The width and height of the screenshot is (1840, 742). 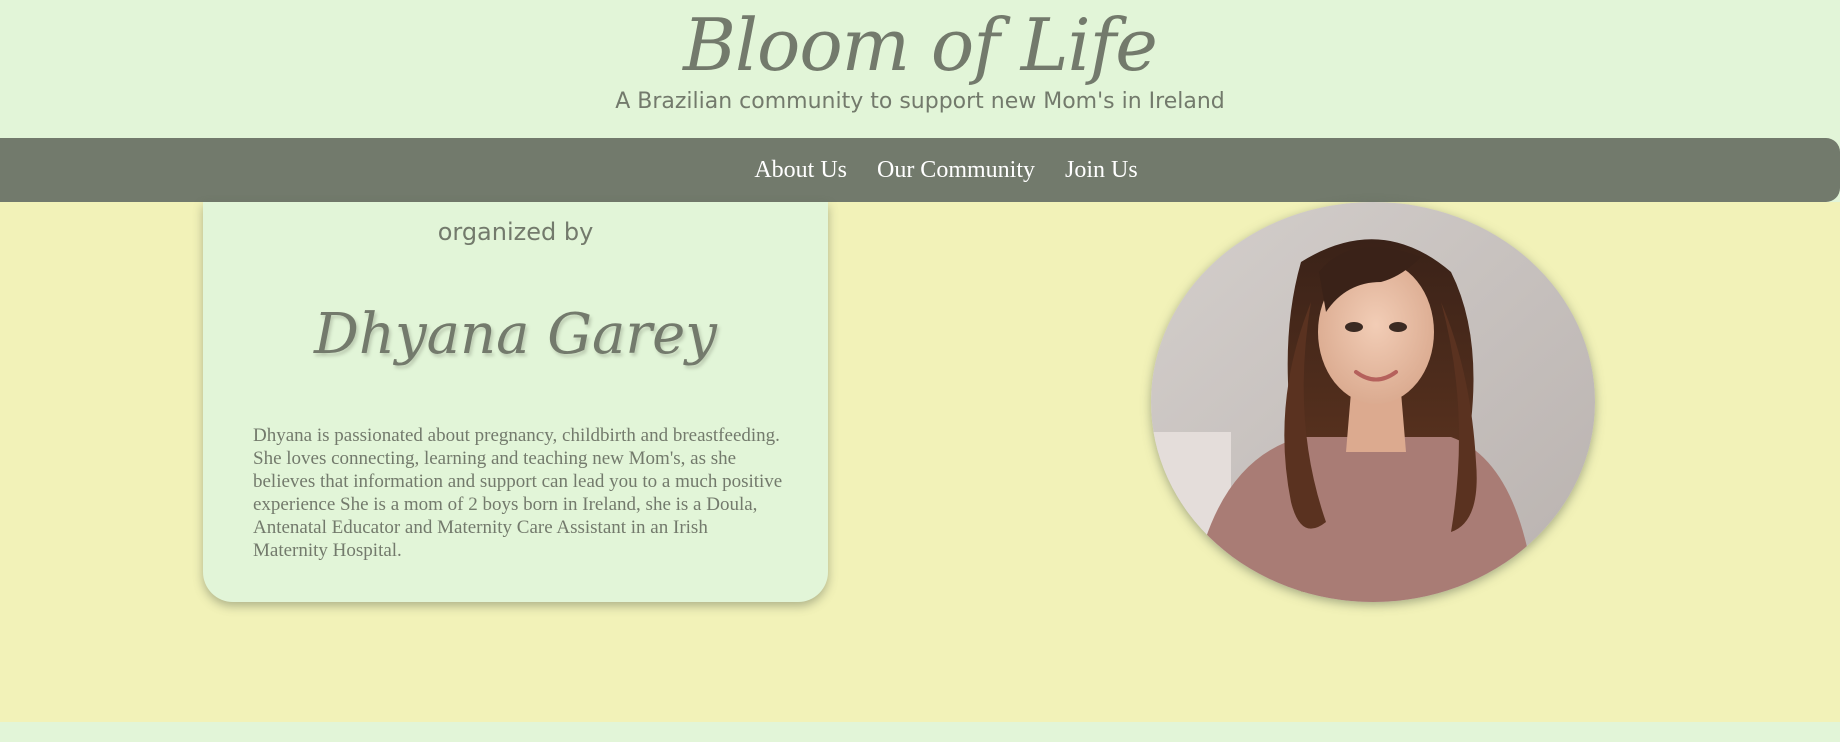 What do you see at coordinates (515, 232) in the screenshot?
I see `organized-by-label: organized by` at bounding box center [515, 232].